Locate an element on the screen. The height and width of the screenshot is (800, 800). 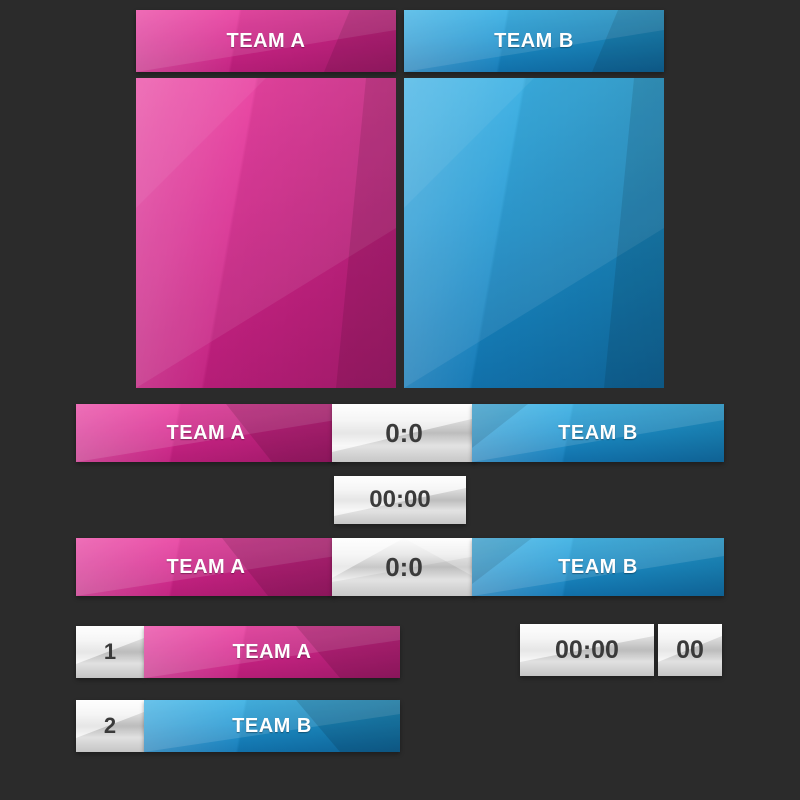
scoreboard-secondary-team-b-label: TEAM B is located at coordinates (598, 566).